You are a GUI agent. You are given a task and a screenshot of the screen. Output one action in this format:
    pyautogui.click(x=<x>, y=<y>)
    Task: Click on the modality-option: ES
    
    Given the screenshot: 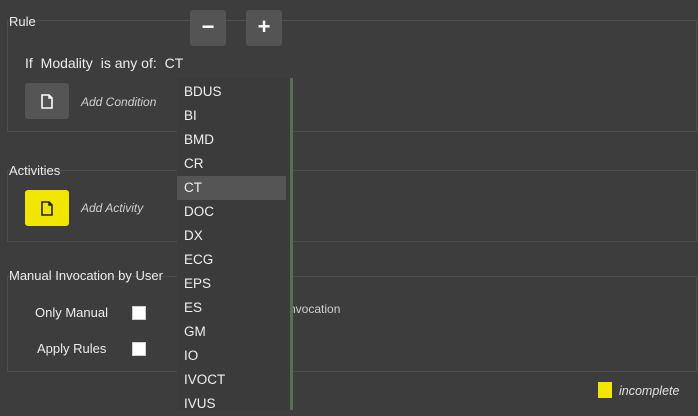 What is the action you would take?
    pyautogui.click(x=231, y=308)
    